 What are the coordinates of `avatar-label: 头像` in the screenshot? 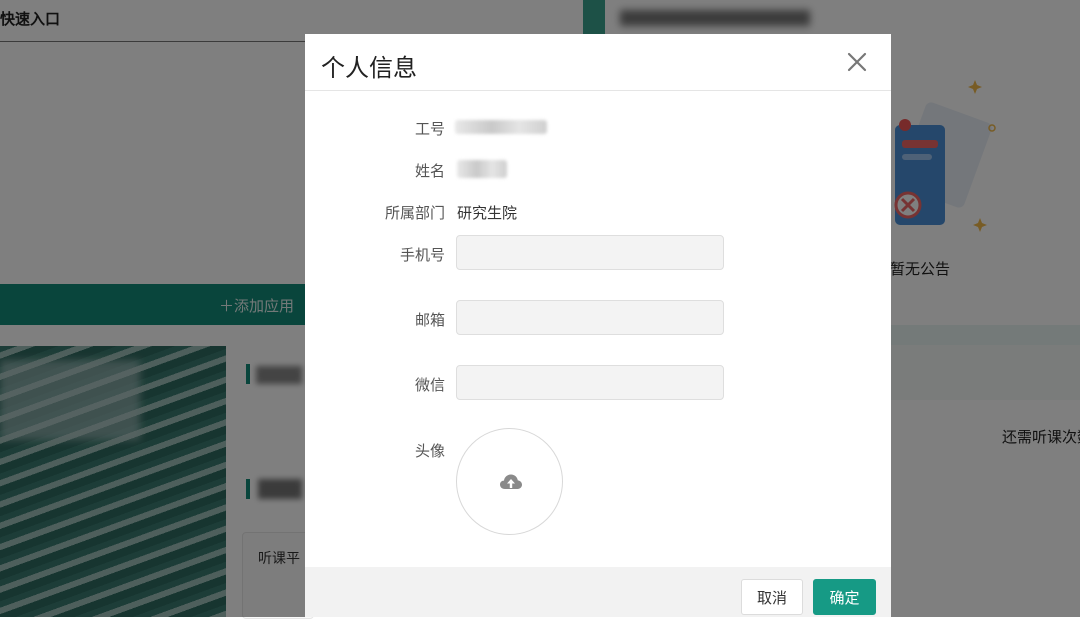 It's located at (429, 451).